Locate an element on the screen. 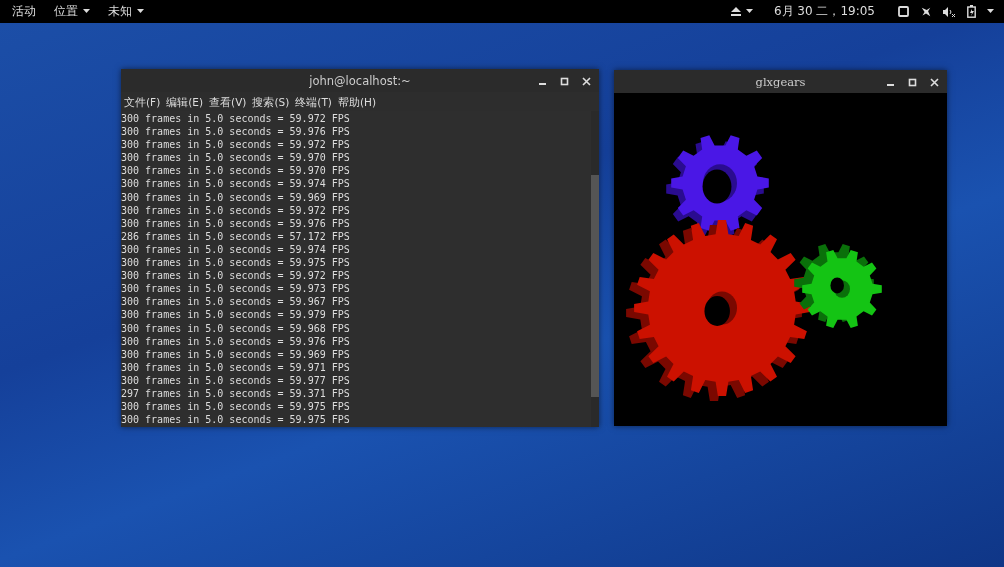 The width and height of the screenshot is (1004, 567). menu-item: 搜索(S) is located at coordinates (271, 102).